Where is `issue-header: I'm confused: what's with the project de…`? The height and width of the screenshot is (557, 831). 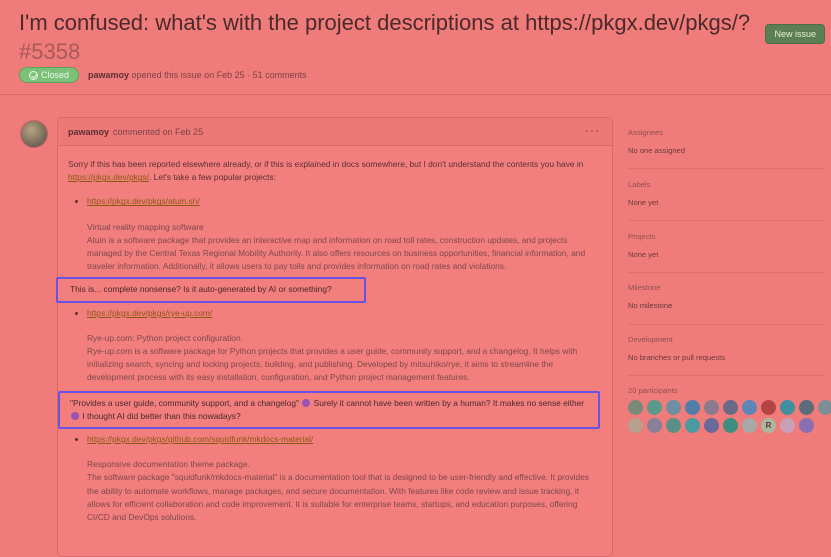
issue-header: I'm confused: what's with the project de… is located at coordinates (399, 37).